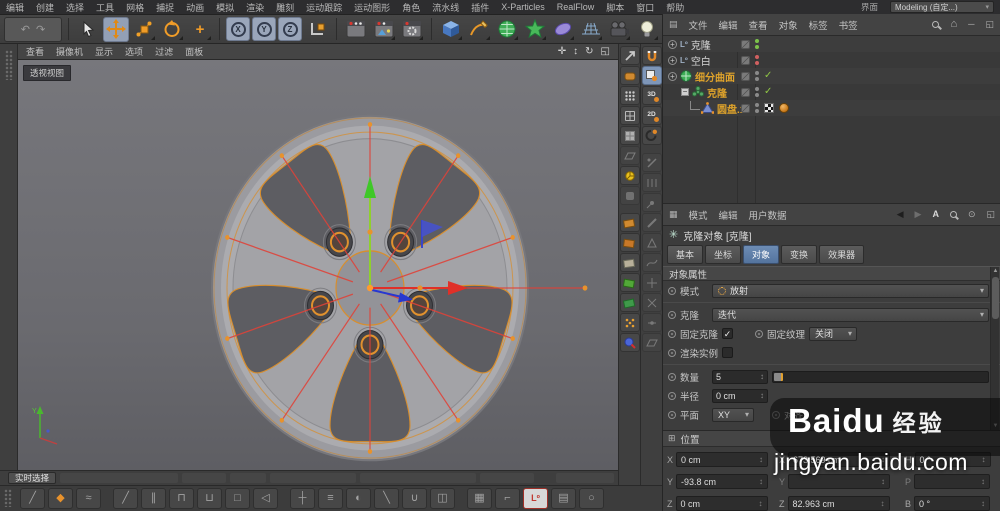 The image size is (1000, 511). Describe the element at coordinates (255, 7) in the screenshot. I see `menu-item-render: 渲染` at that location.